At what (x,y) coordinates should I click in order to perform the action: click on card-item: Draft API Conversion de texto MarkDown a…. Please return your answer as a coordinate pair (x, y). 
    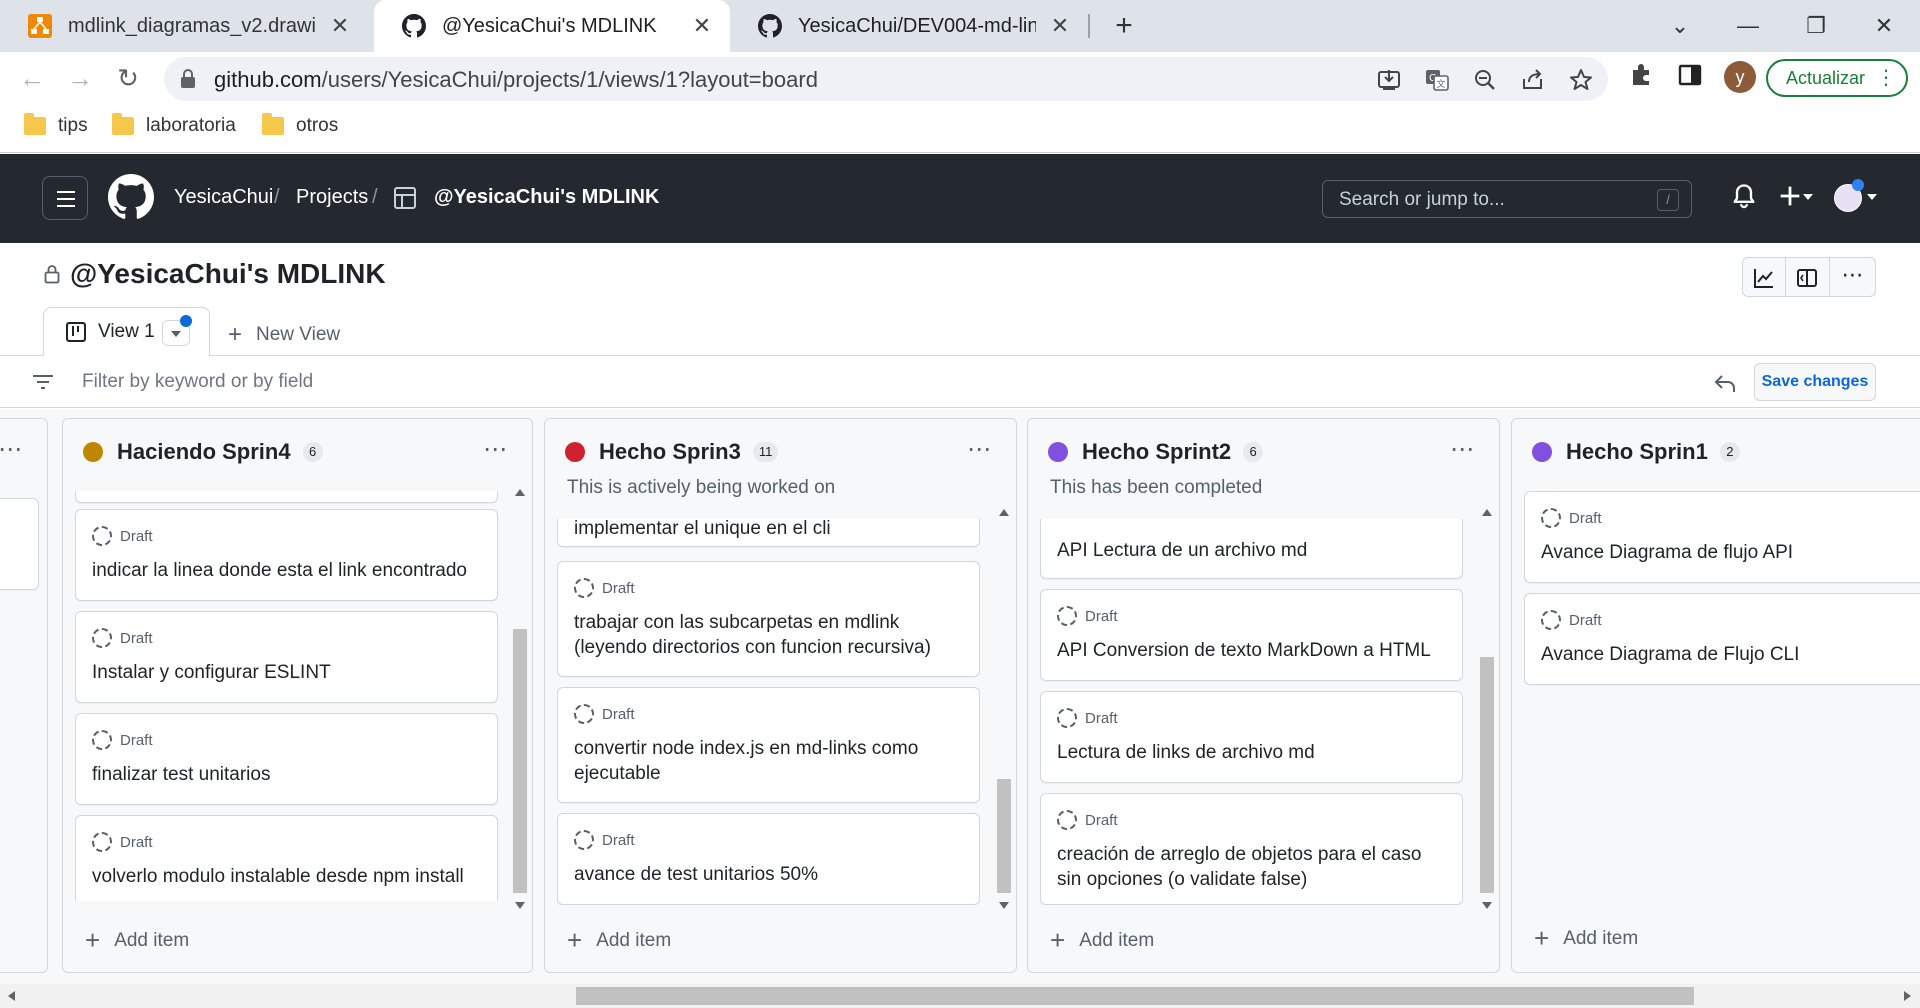
    Looking at the image, I should click on (1251, 635).